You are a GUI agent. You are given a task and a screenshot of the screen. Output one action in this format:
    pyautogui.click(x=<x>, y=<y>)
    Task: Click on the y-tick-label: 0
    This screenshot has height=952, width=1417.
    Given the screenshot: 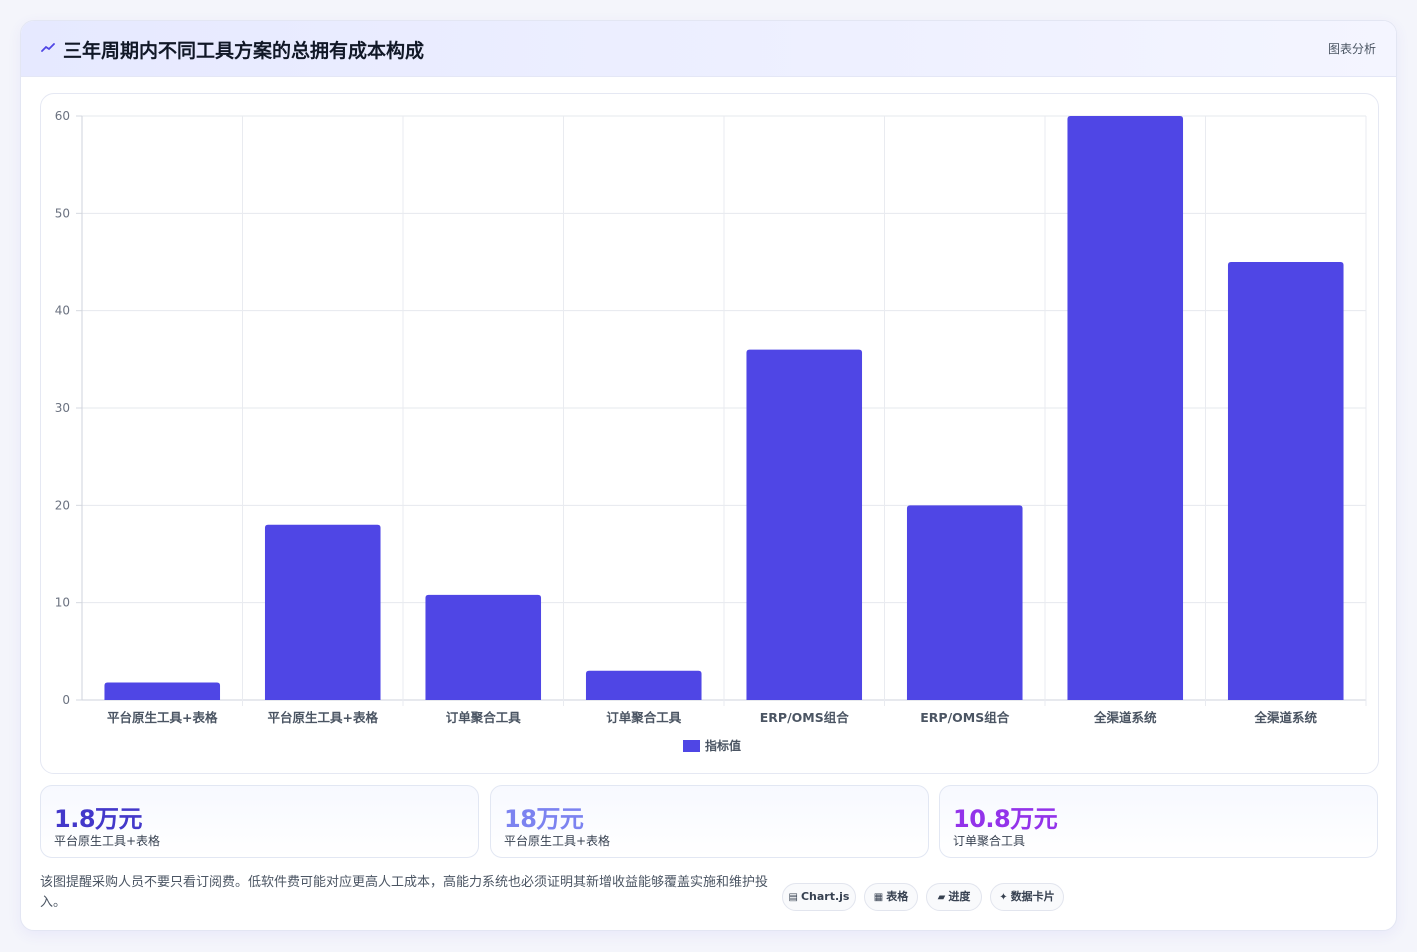 What is the action you would take?
    pyautogui.click(x=66, y=700)
    